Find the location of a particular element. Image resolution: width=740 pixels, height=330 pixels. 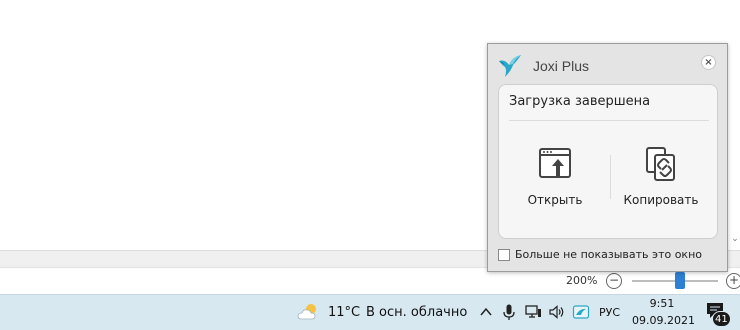

divider is located at coordinates (609, 120).